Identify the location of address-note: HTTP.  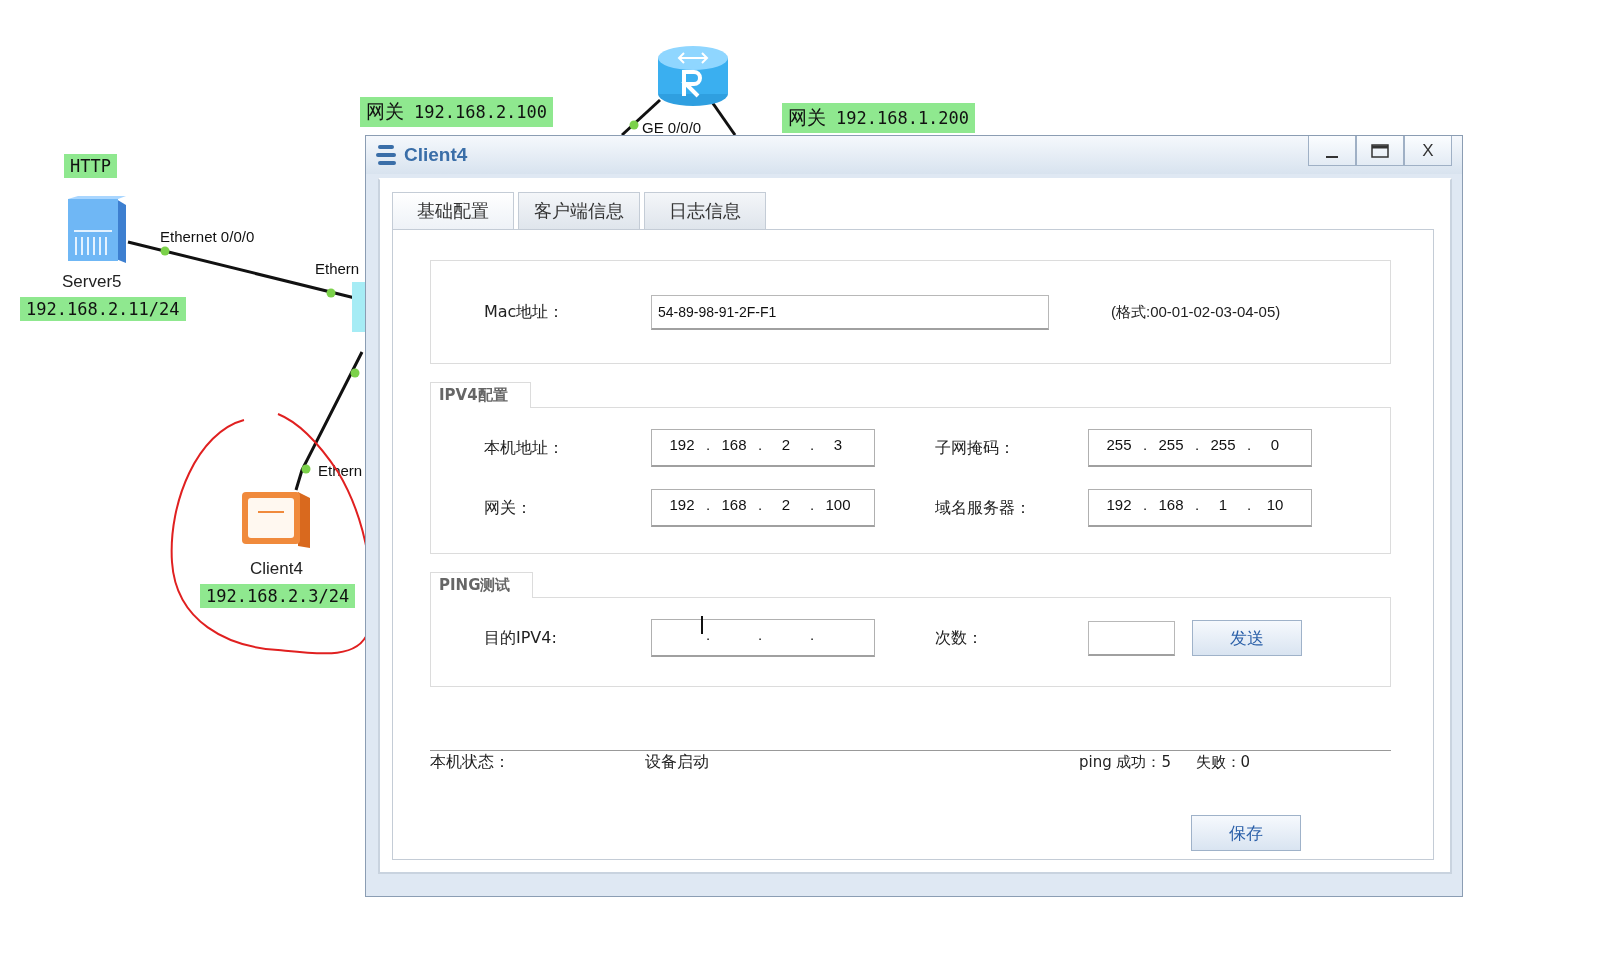
(90, 166).